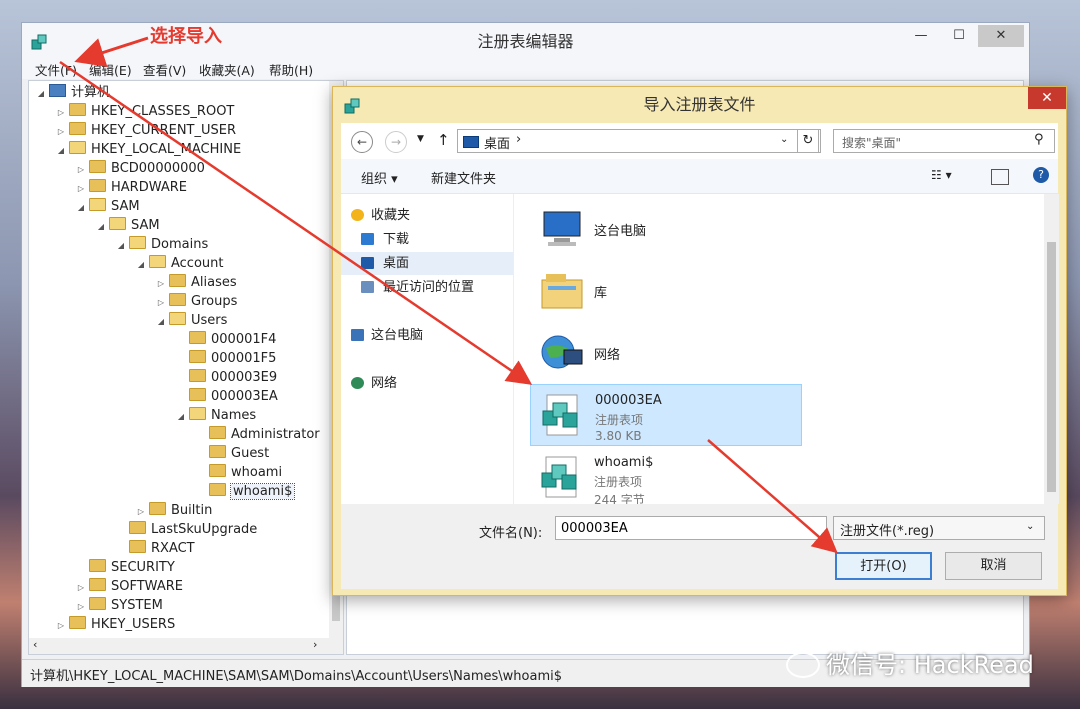 Image resolution: width=1080 pixels, height=709 pixels. What do you see at coordinates (1051, 367) in the screenshot?
I see `file-list-scroll-thumb` at bounding box center [1051, 367].